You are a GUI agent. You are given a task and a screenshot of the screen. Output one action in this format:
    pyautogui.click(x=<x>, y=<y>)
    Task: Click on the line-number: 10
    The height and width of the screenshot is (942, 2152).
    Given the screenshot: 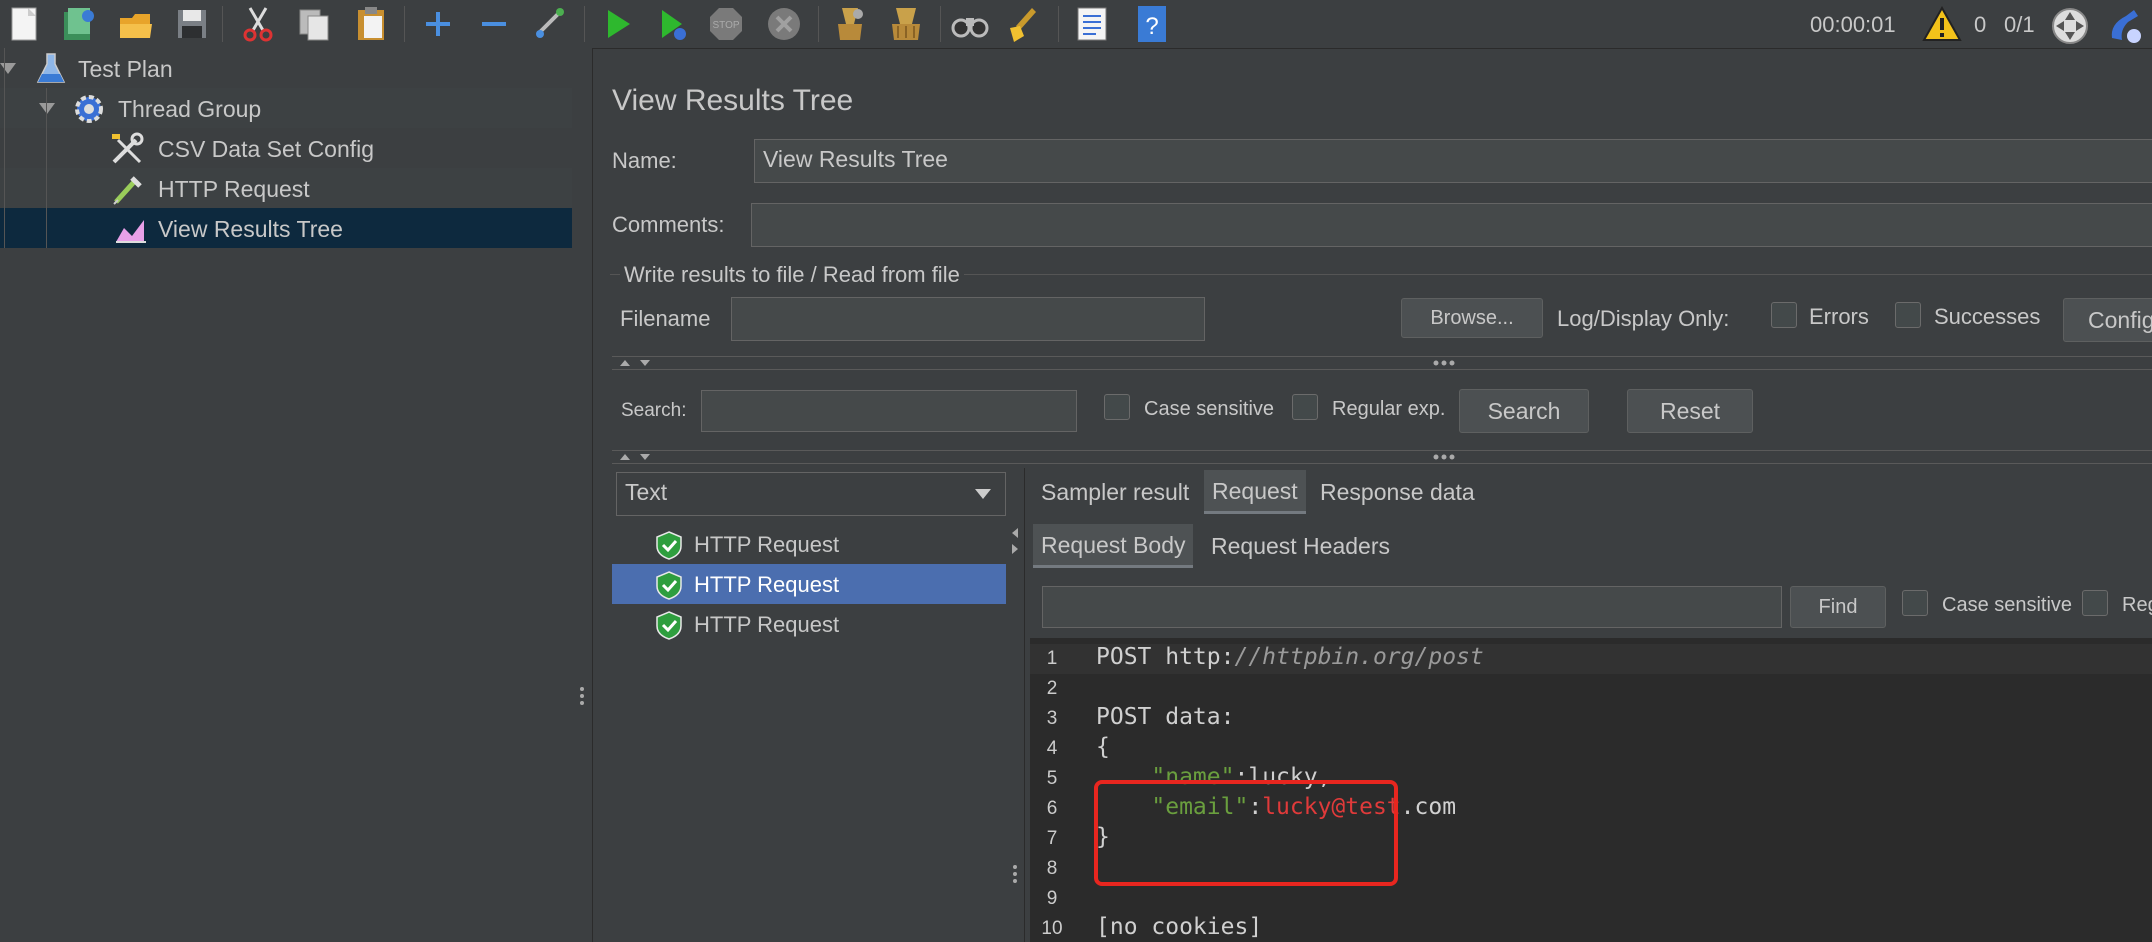 What is the action you would take?
    pyautogui.click(x=1052, y=928)
    